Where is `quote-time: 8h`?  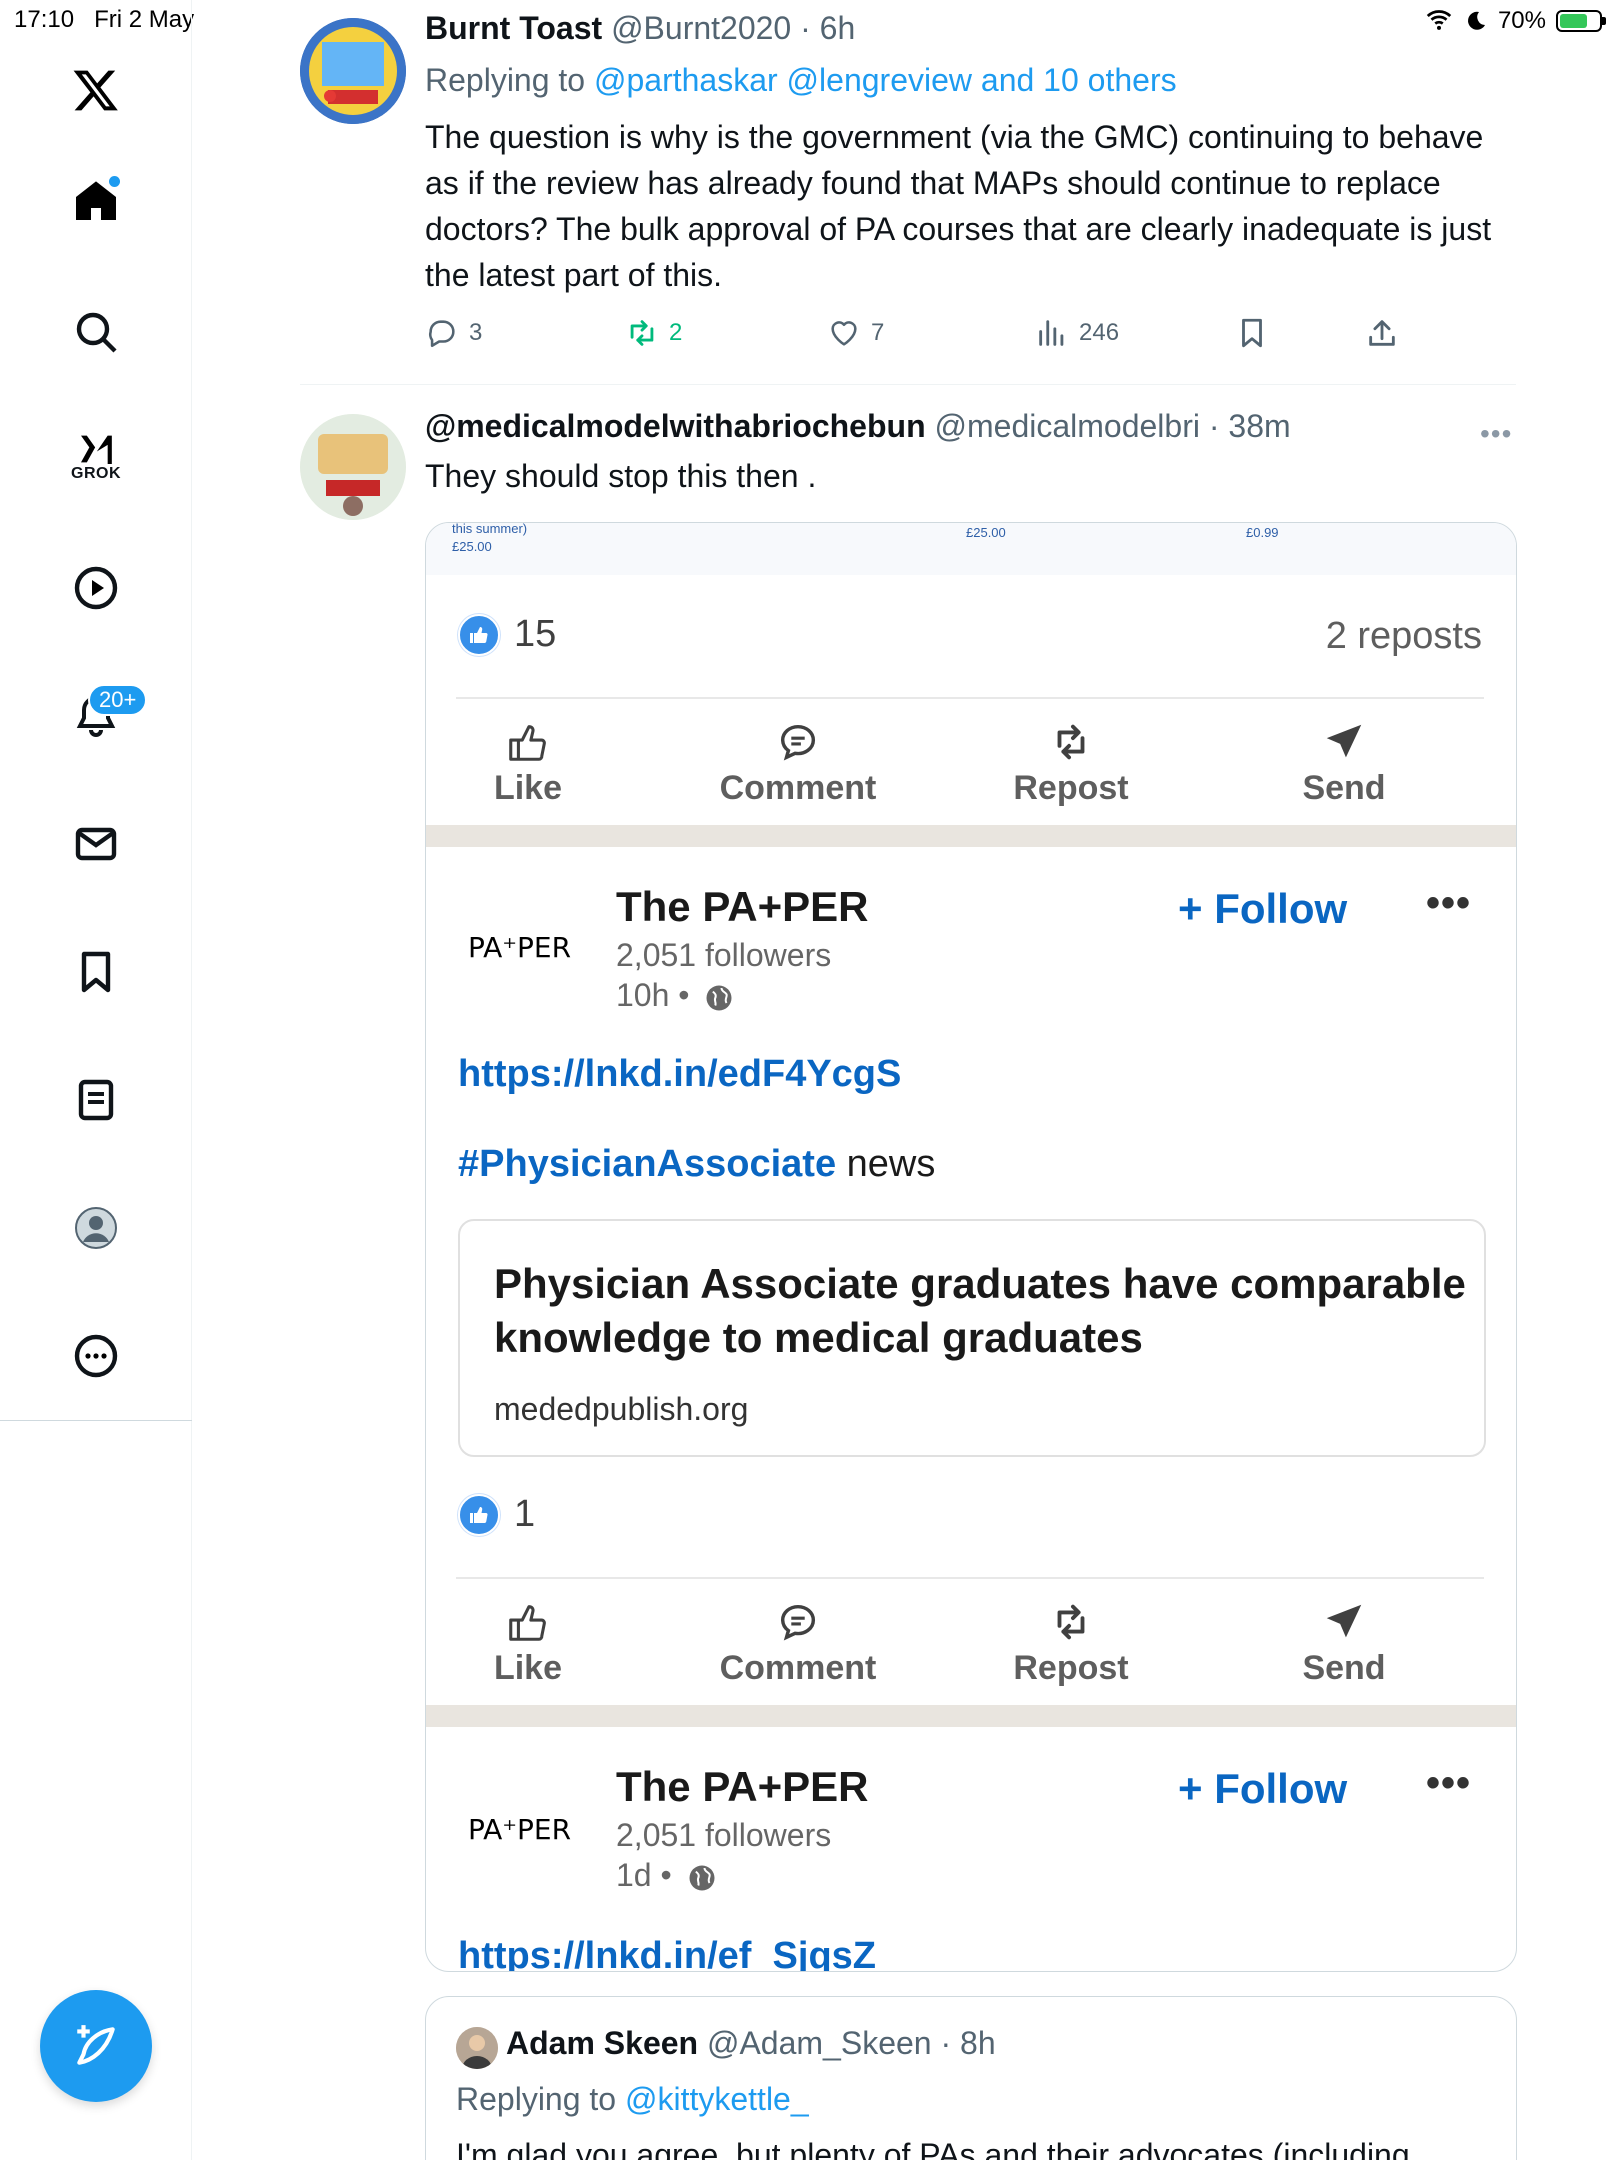
quote-time: 8h is located at coordinates (978, 2043).